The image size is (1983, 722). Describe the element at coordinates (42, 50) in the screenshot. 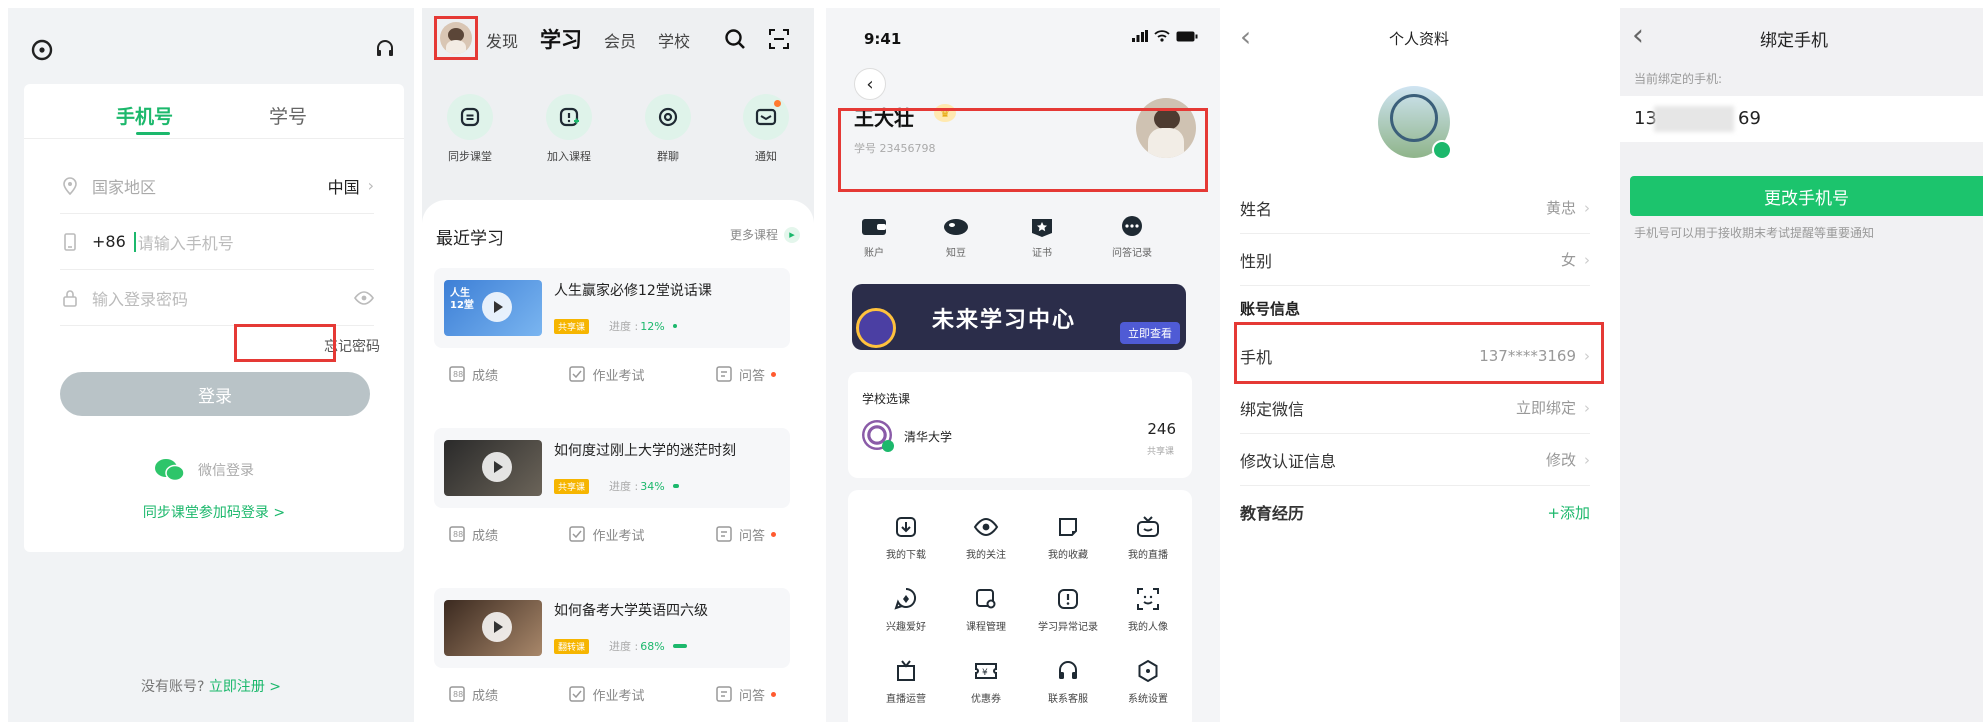

I see `back-circle-icon` at that location.